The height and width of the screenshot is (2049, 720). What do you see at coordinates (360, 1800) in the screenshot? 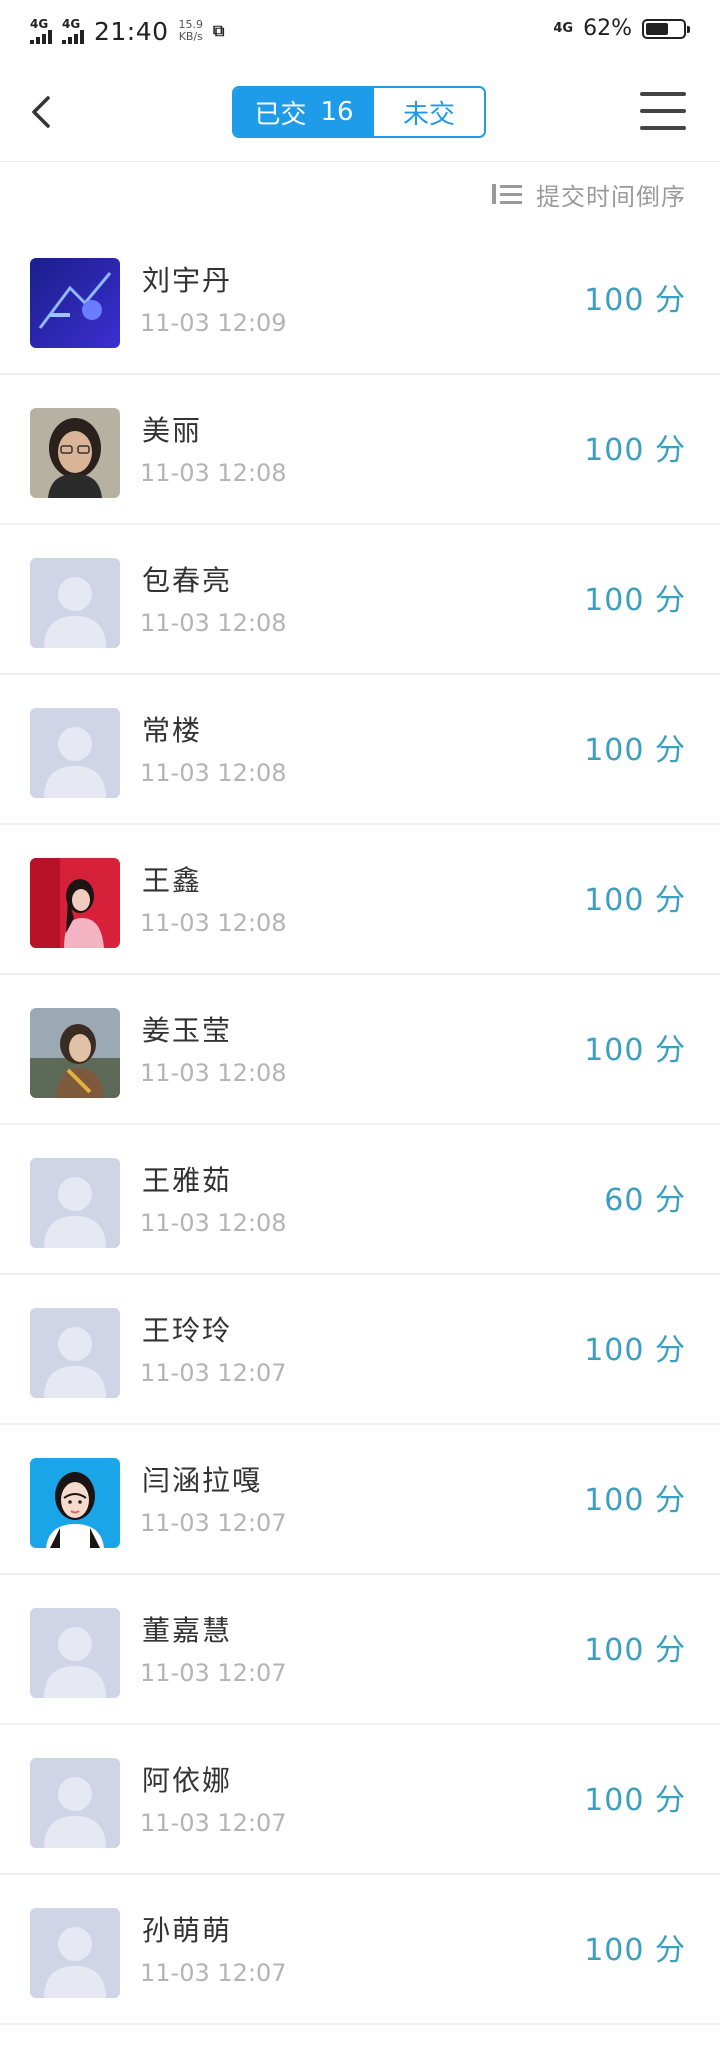
I see `submission-row: 阿依娜 11-03 12:07 100 分` at bounding box center [360, 1800].